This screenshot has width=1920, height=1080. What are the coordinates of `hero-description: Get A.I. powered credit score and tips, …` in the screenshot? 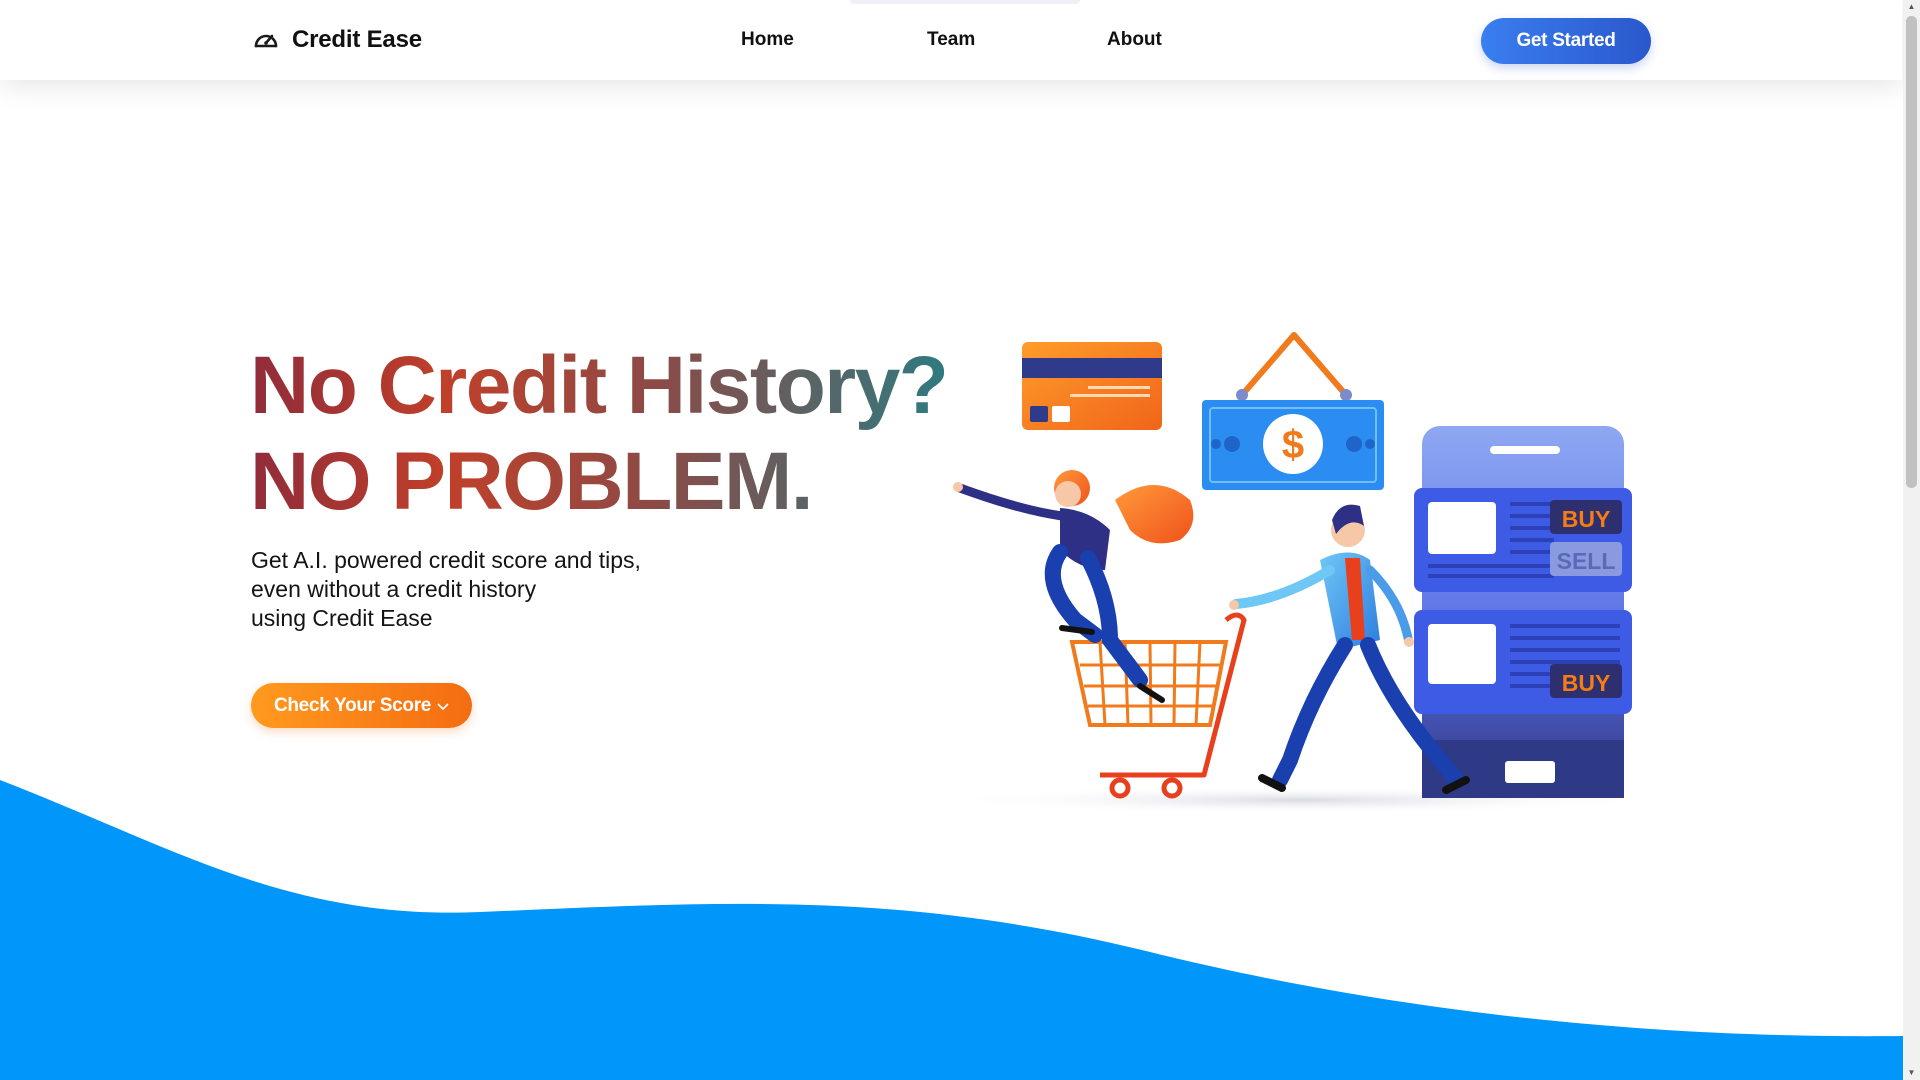 It's located at (511, 589).